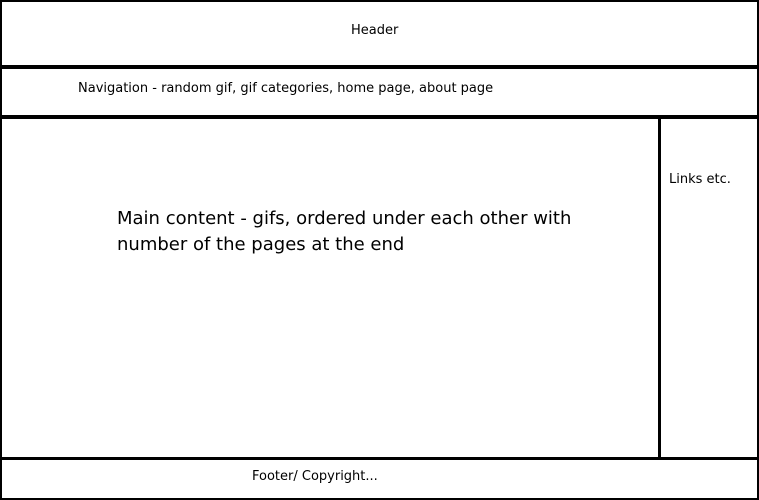 The image size is (759, 500). Describe the element at coordinates (700, 179) in the screenshot. I see `sidebar-label: Links etc.` at that location.